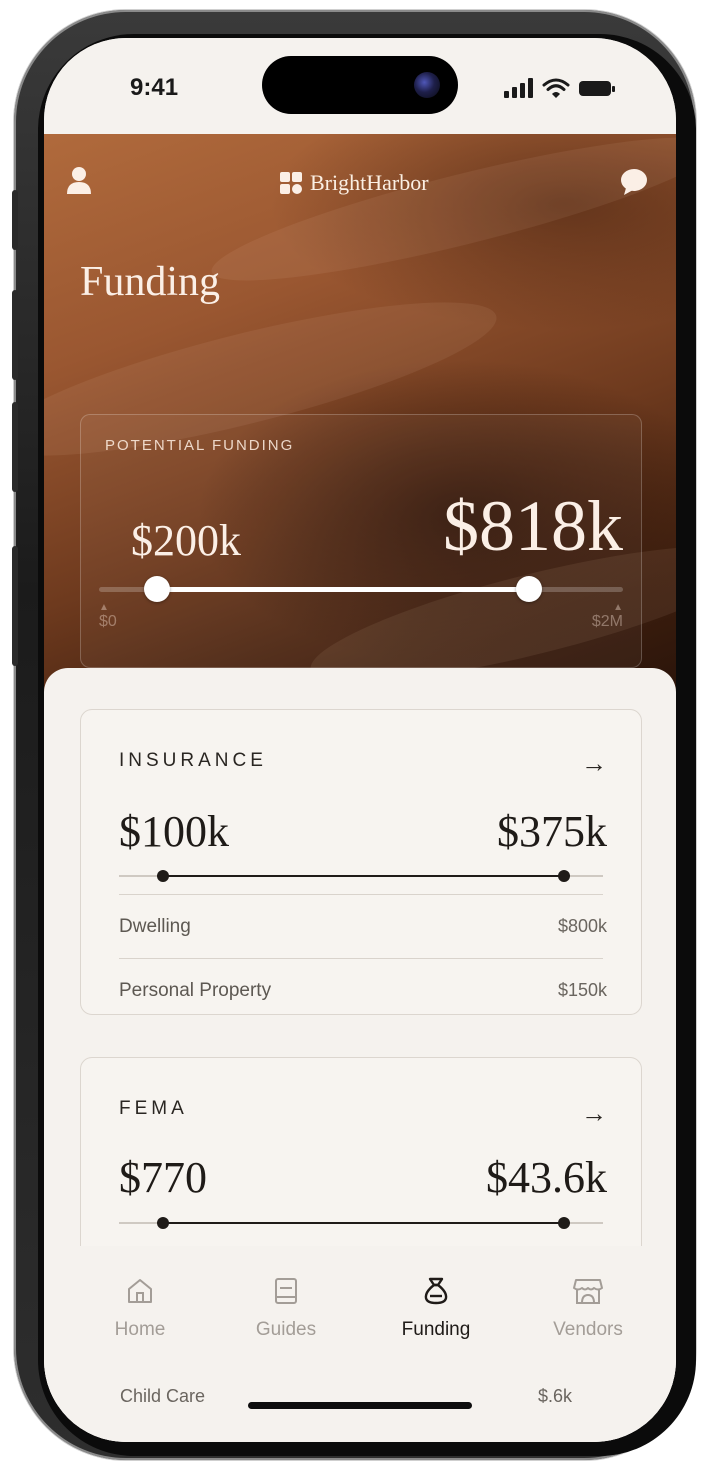  What do you see at coordinates (153, 1108) in the screenshot?
I see `card-title: FEMA` at bounding box center [153, 1108].